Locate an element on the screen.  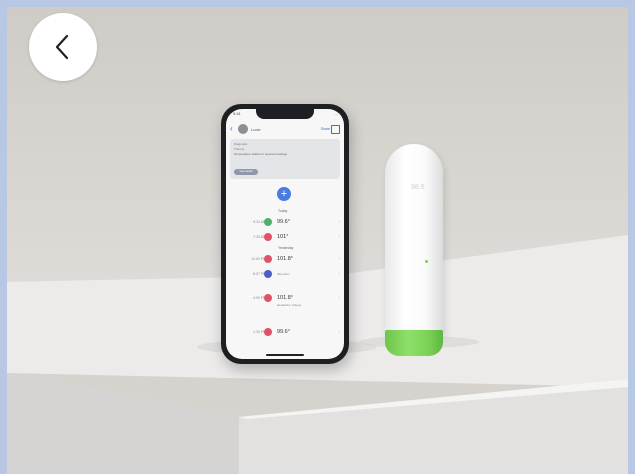
reading-value: 101° is located at coordinates (283, 237).